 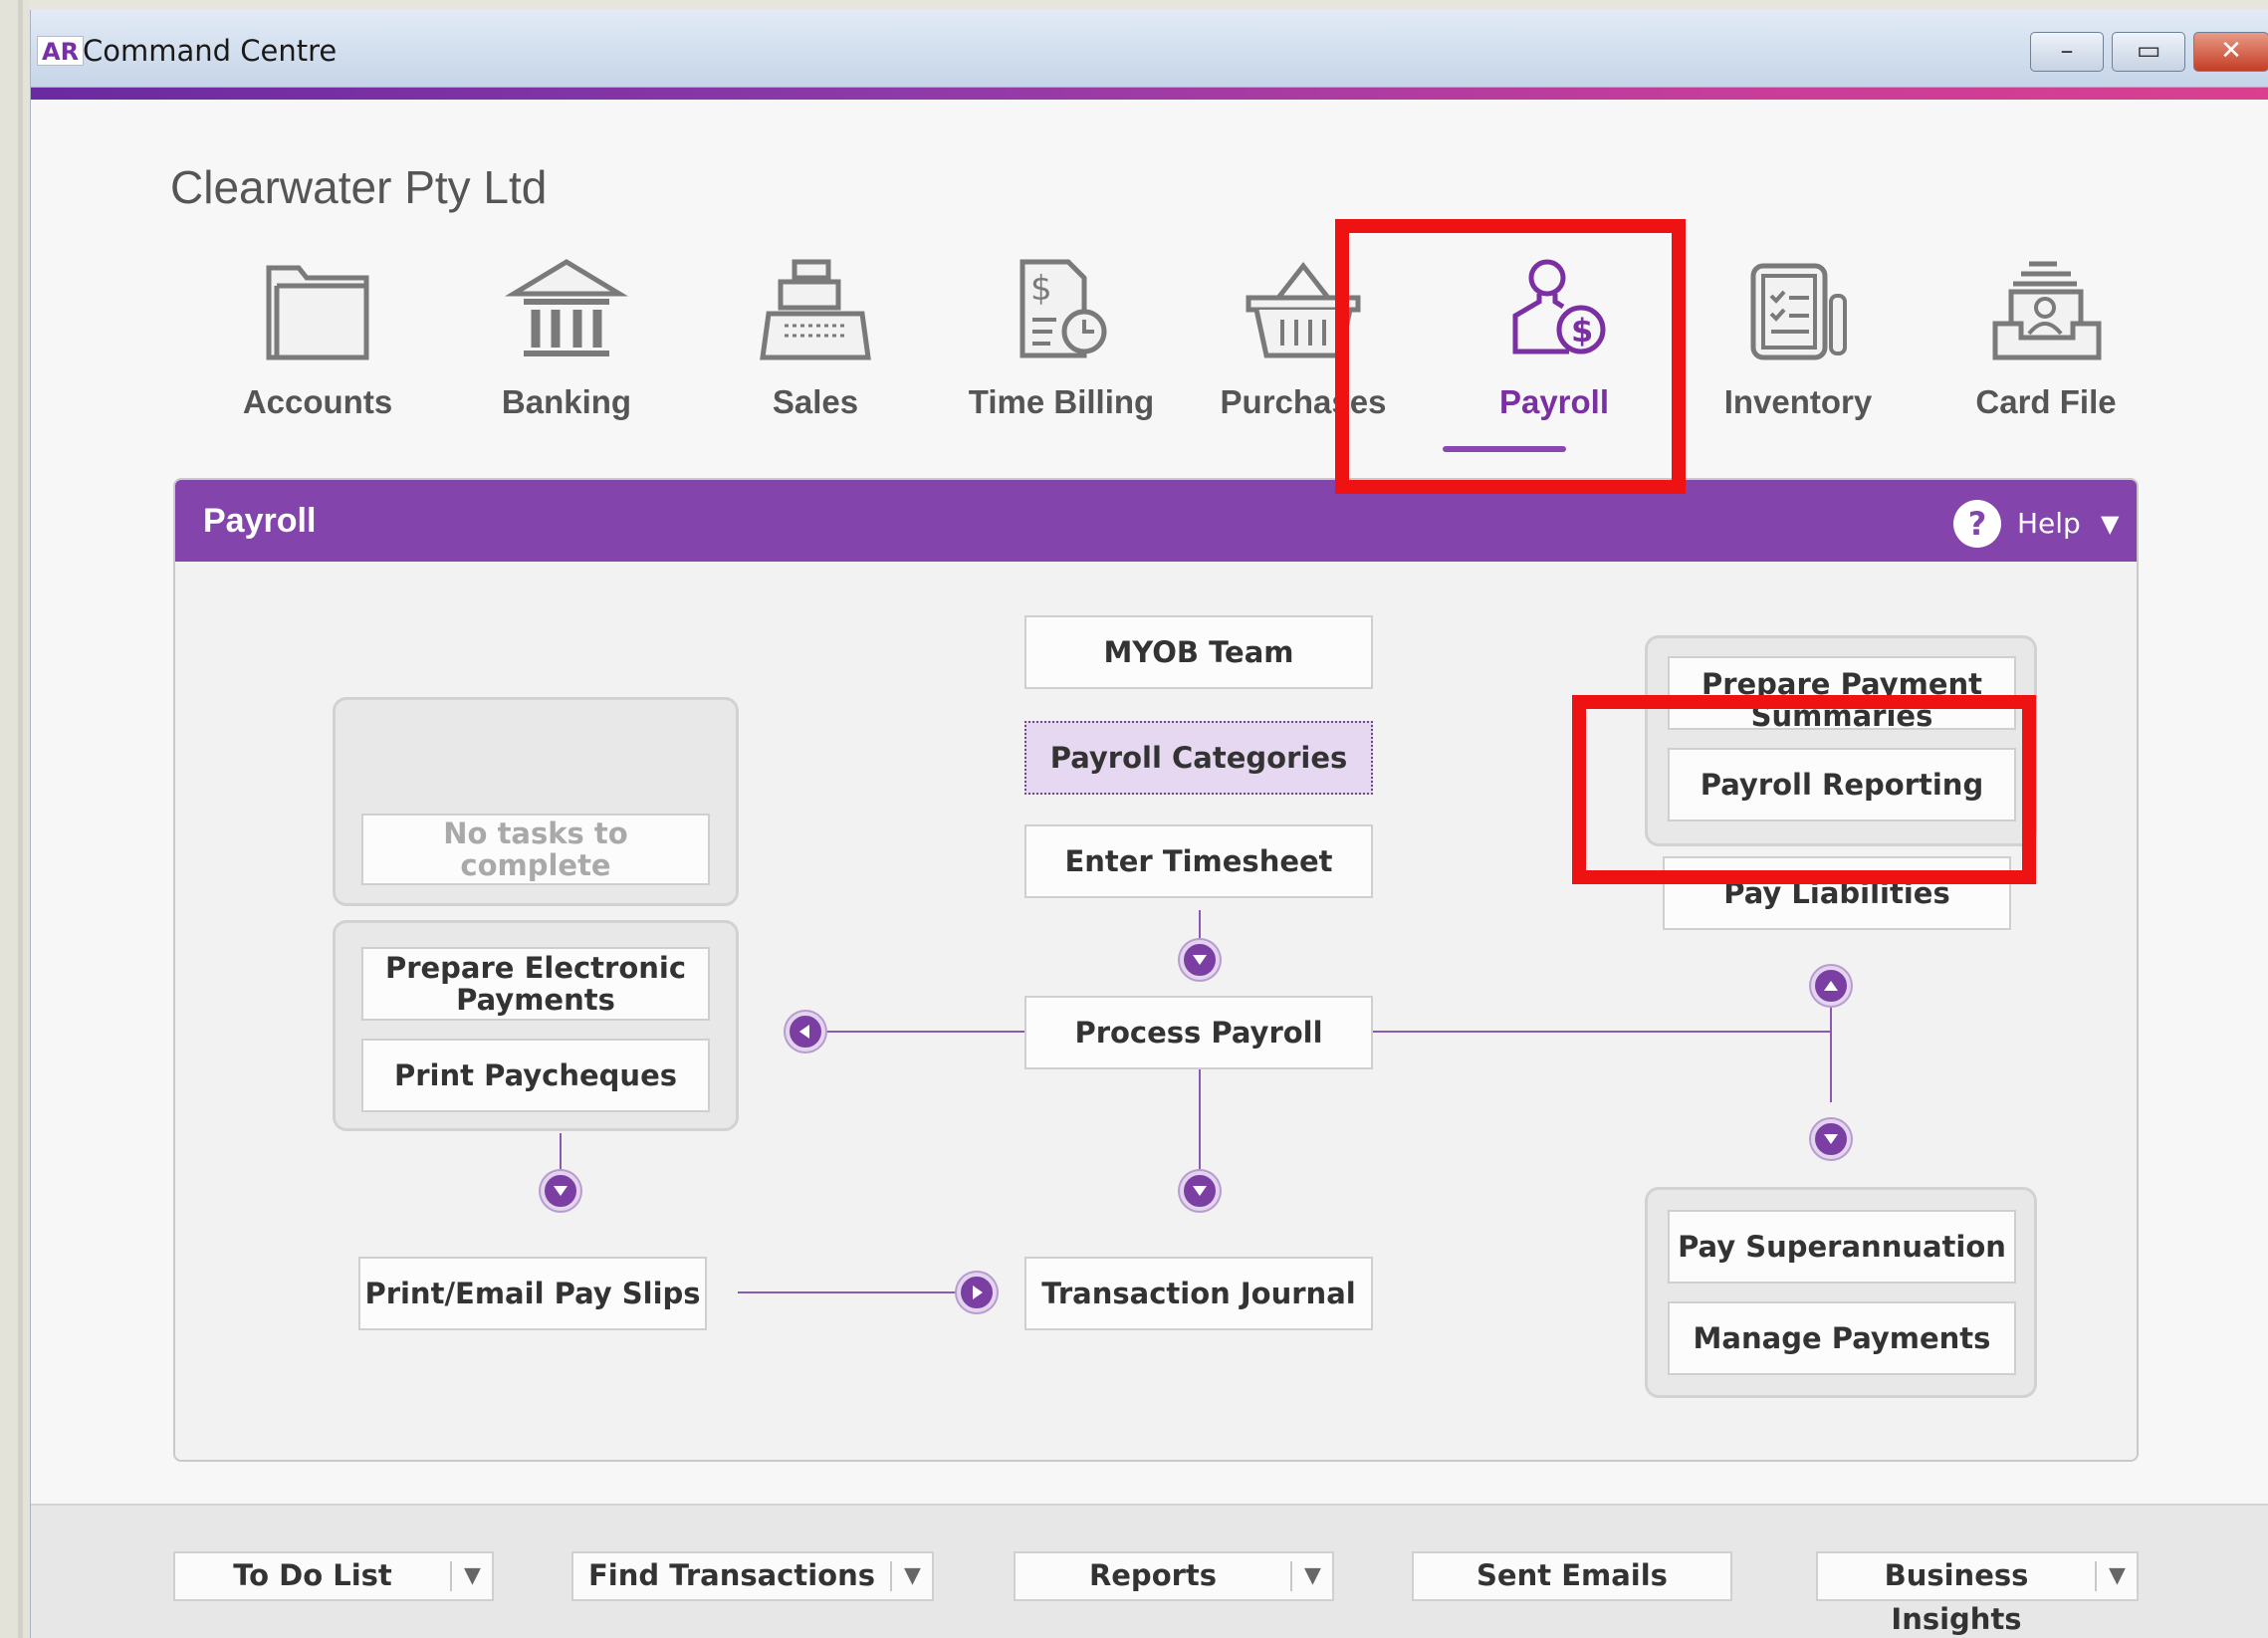 What do you see at coordinates (318, 312) in the screenshot?
I see `folder-icon` at bounding box center [318, 312].